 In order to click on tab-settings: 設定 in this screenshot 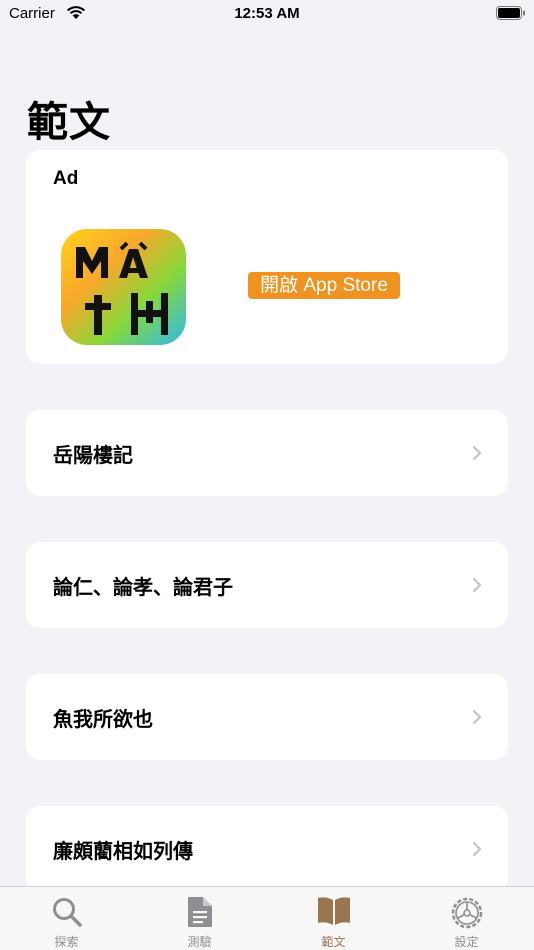, I will do `click(466, 918)`.